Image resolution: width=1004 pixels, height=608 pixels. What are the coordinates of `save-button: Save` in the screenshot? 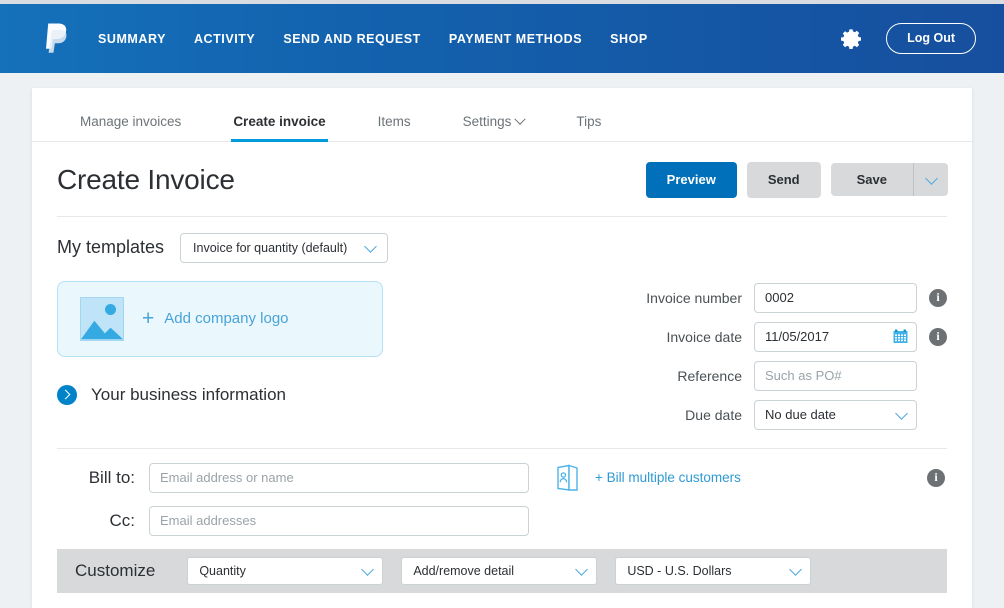 It's located at (872, 179).